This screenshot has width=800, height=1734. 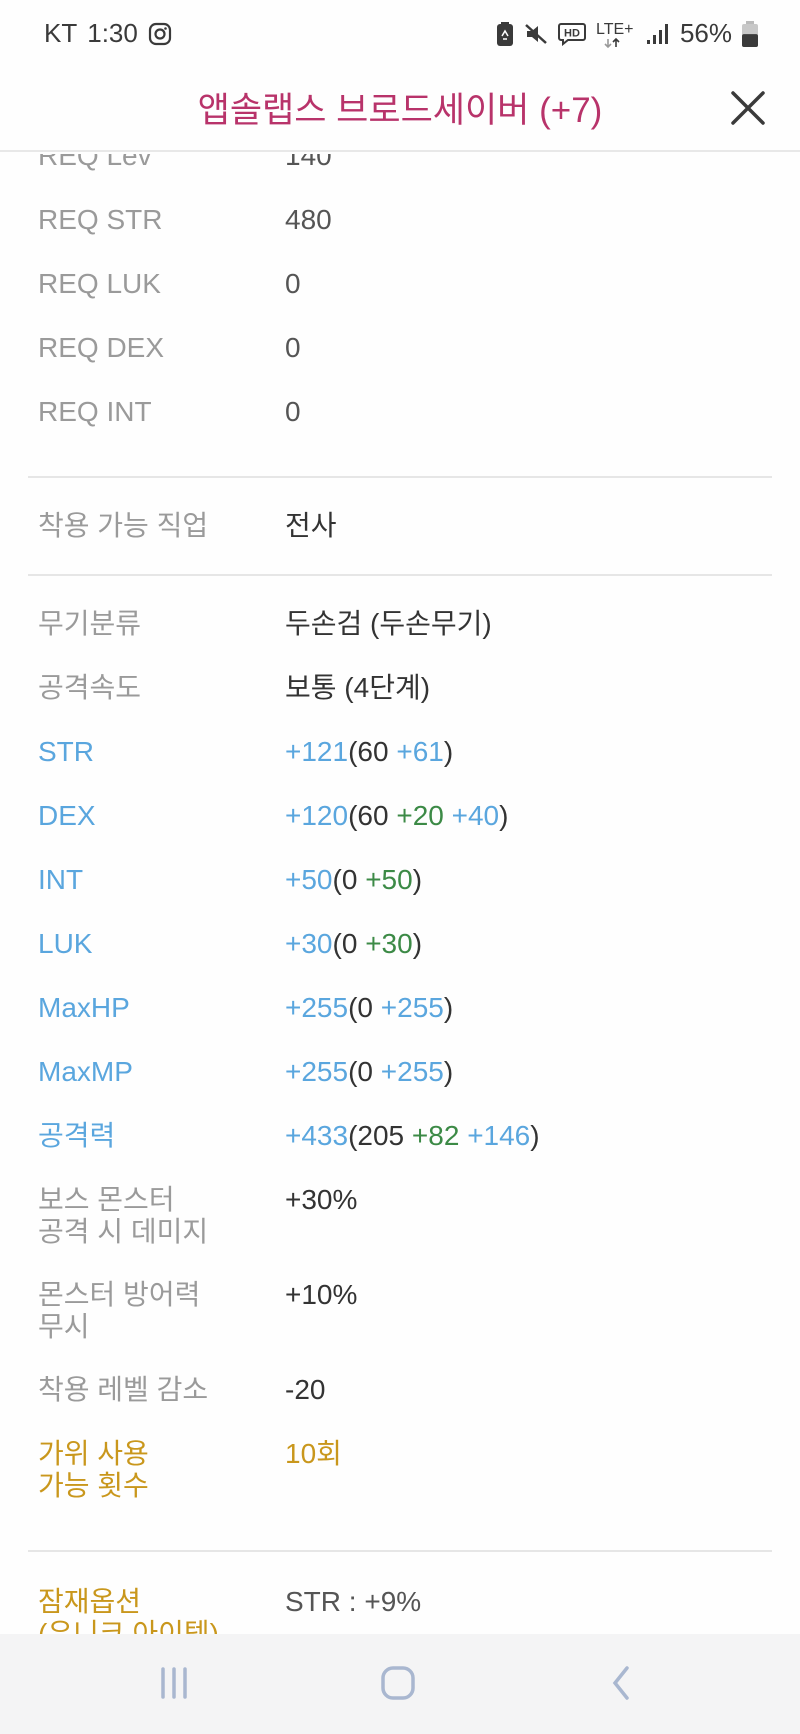 What do you see at coordinates (353, 896) in the screenshot?
I see `stat-value: +50(0 +50)` at bounding box center [353, 896].